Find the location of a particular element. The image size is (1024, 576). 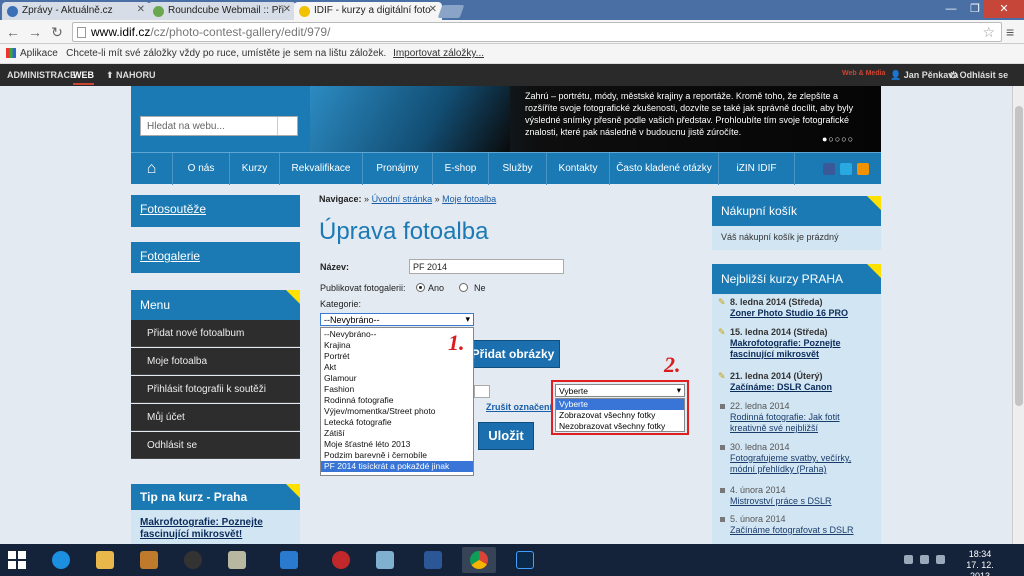

nav-o-nas: O nás is located at coordinates (201, 169).